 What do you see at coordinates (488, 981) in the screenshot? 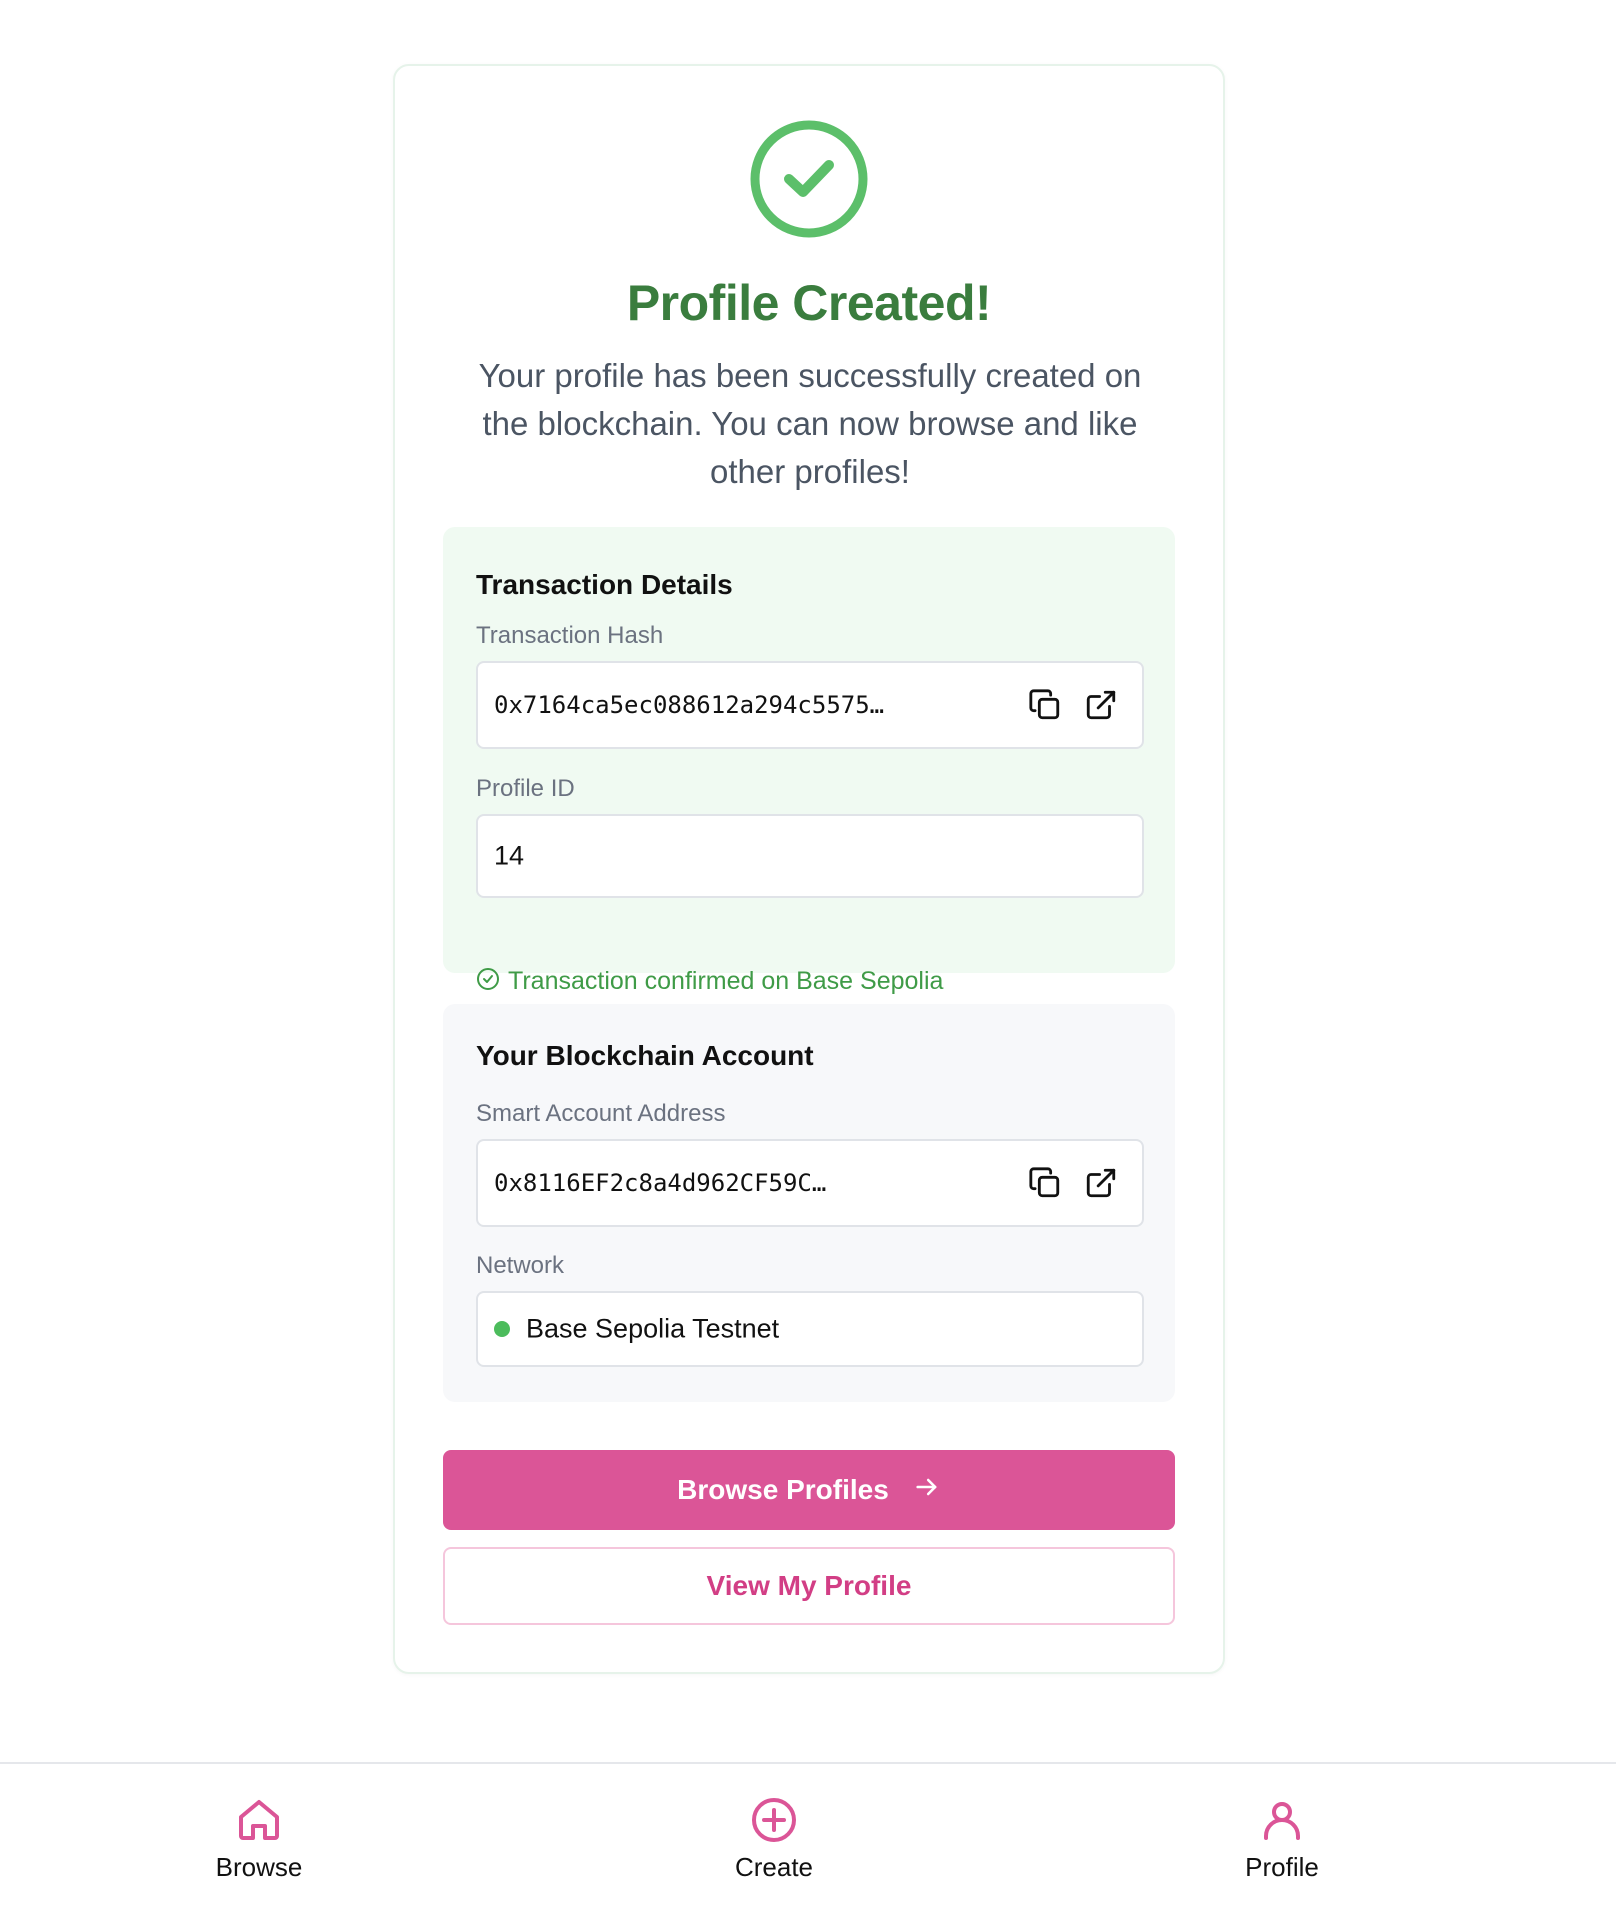
I see `check-circle-small-icon` at bounding box center [488, 981].